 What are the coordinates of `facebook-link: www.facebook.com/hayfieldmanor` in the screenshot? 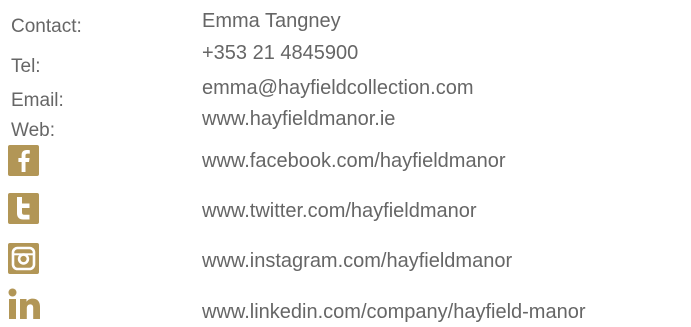 It's located at (353, 161).